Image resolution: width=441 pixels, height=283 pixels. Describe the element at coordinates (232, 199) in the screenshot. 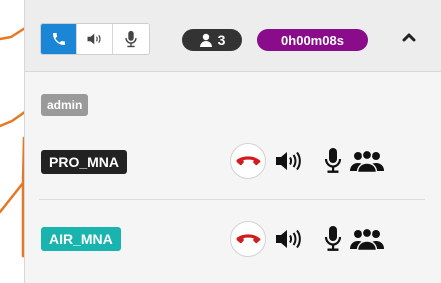

I see `participant-divider` at that location.